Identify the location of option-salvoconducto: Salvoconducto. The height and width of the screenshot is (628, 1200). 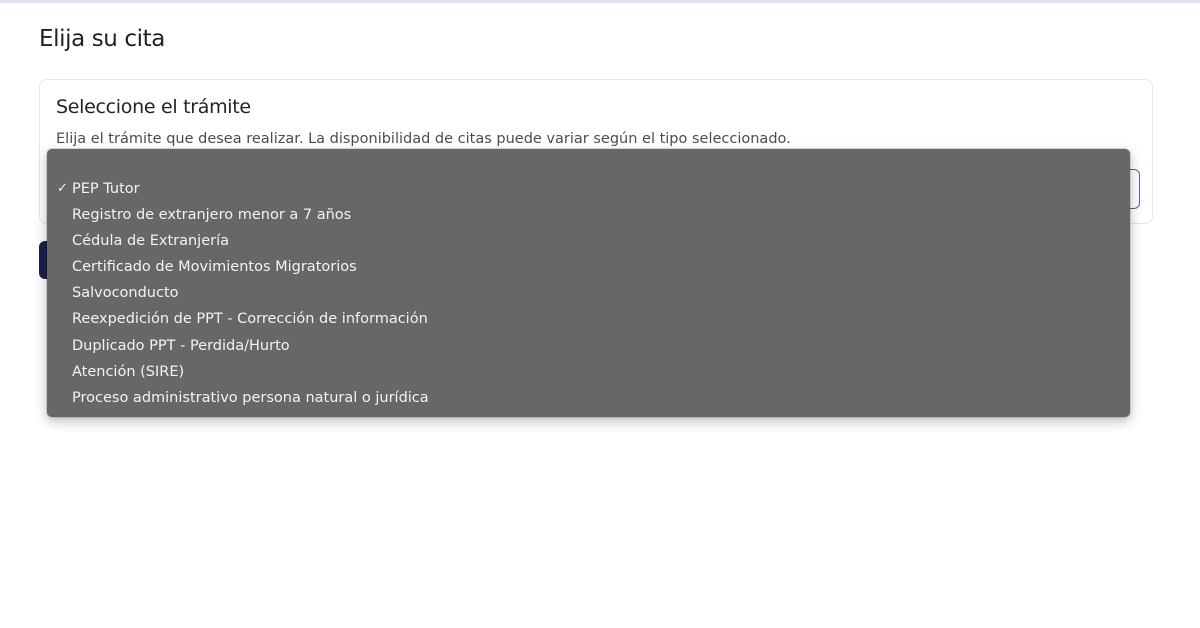
(588, 293).